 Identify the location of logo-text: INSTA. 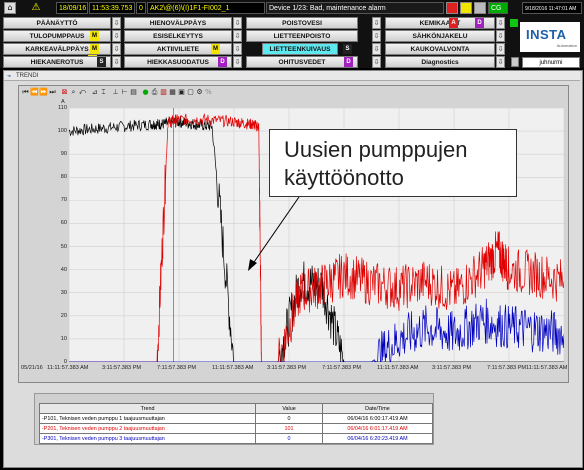
(546, 34).